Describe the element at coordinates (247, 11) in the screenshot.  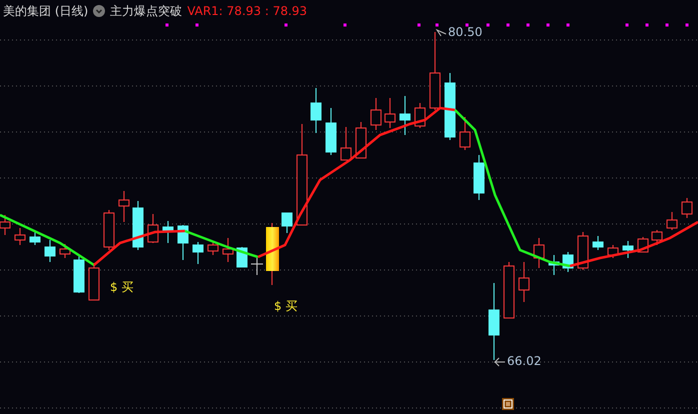
I see `indicator-value: VAR1: 78.93 : 78.93` at that location.